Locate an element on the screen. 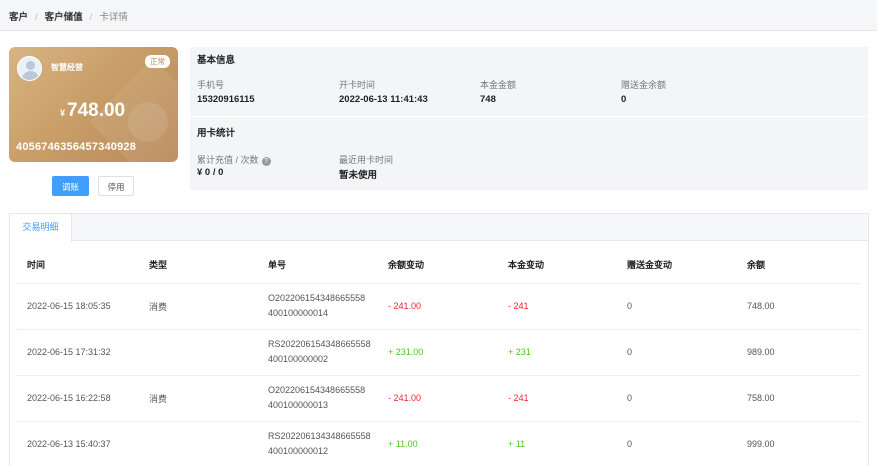 The image size is (877, 466). cell-principal-change: + 11 is located at coordinates (557, 443).